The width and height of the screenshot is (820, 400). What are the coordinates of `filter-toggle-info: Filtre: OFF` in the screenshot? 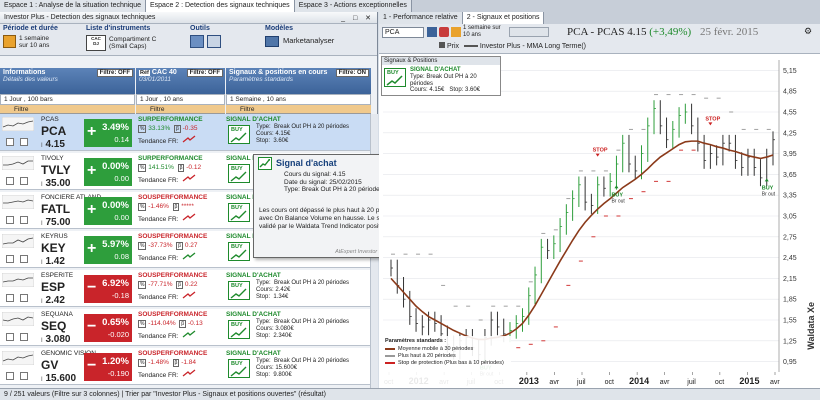 It's located at (114, 73).